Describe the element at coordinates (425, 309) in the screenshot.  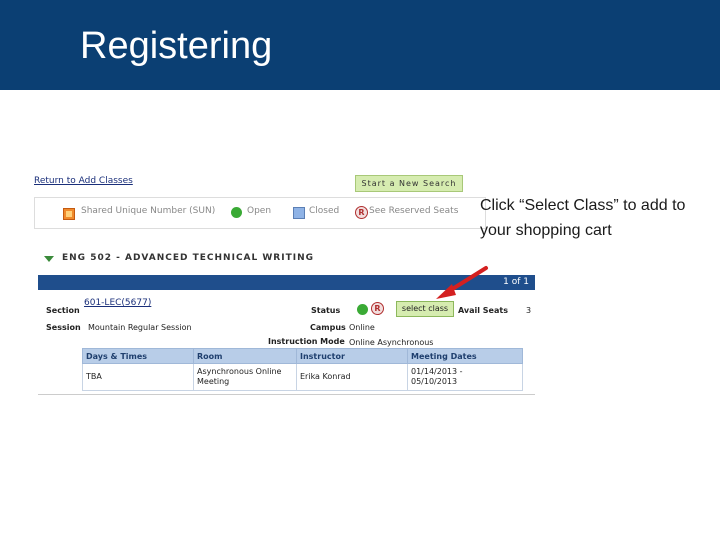
I see `select-class-button: select class` at that location.